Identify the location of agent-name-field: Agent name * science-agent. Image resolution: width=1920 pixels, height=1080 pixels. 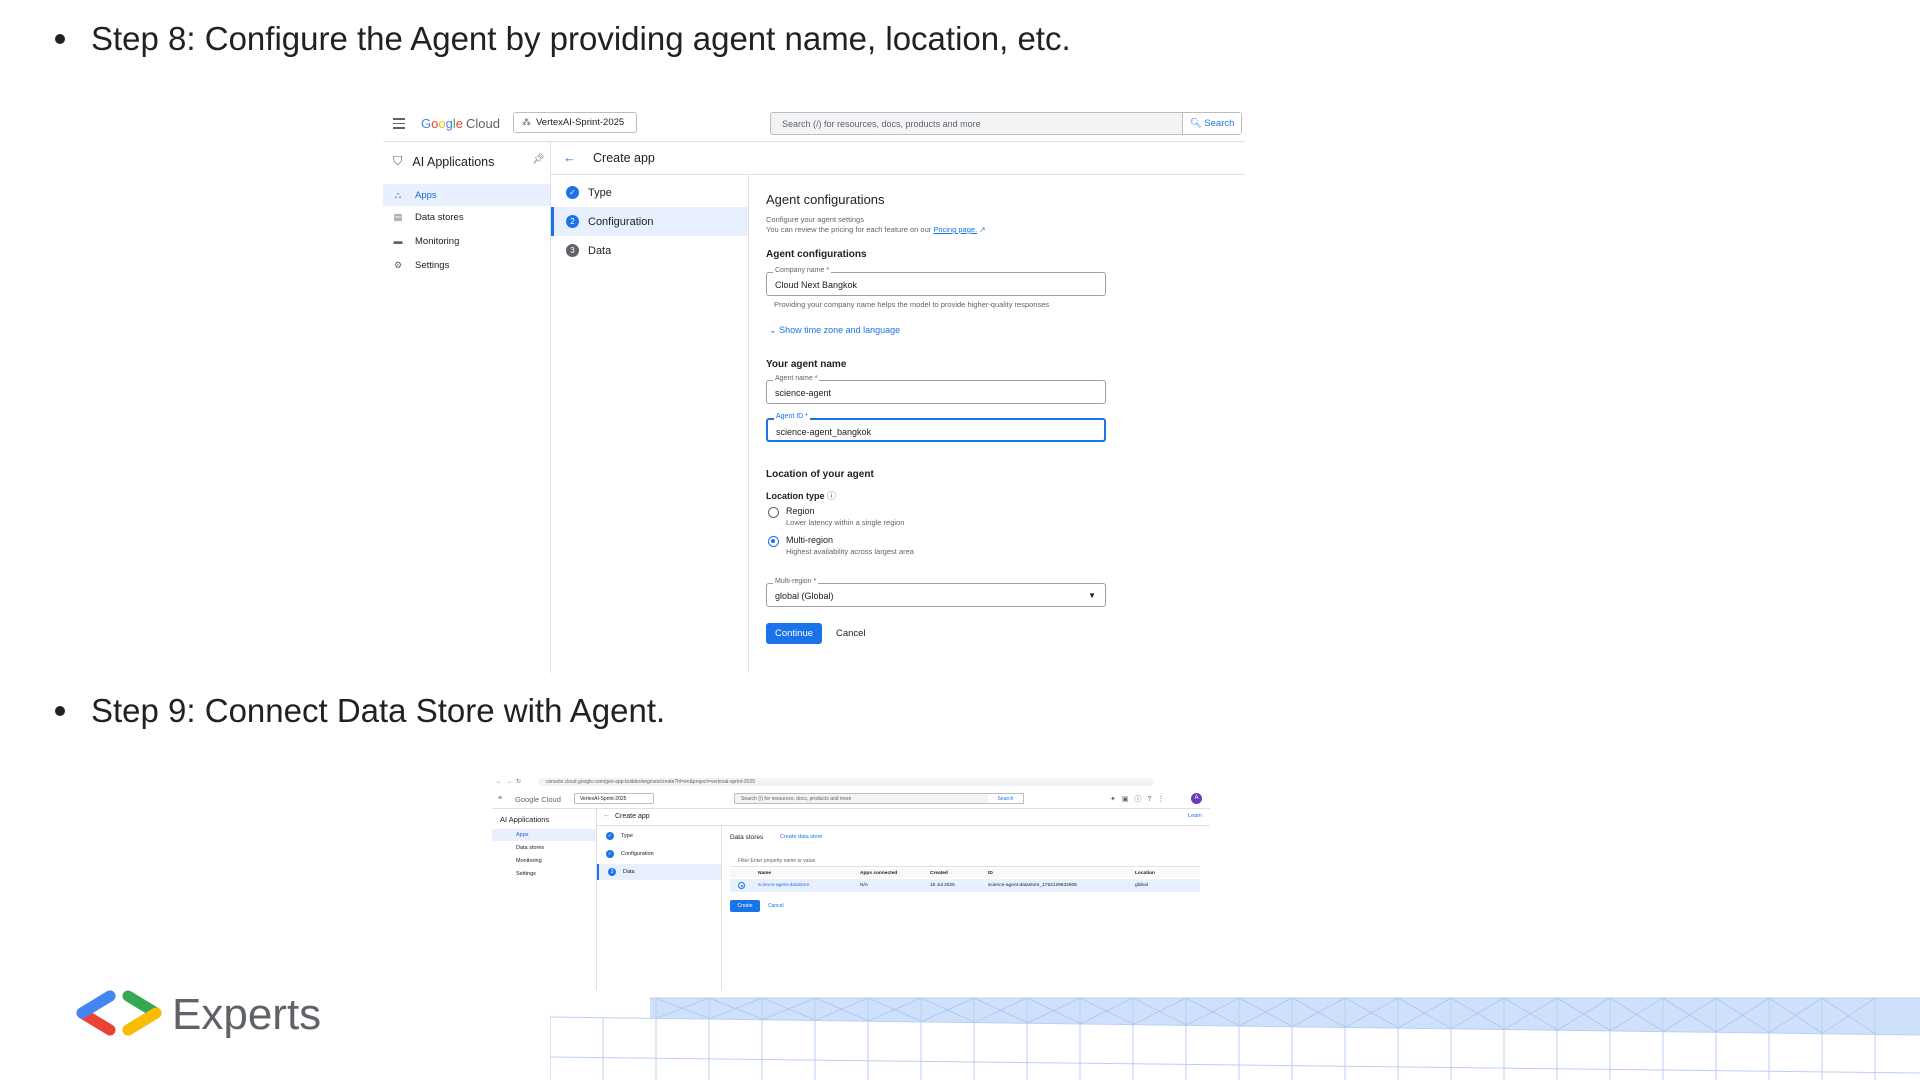
(936, 389).